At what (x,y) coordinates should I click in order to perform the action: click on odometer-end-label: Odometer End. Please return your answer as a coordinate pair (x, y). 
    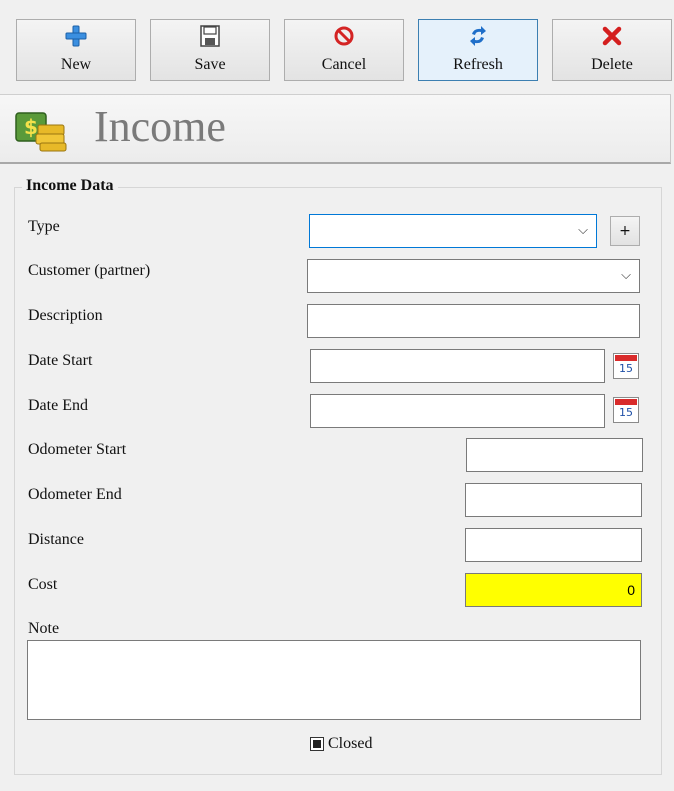
    Looking at the image, I should click on (75, 494).